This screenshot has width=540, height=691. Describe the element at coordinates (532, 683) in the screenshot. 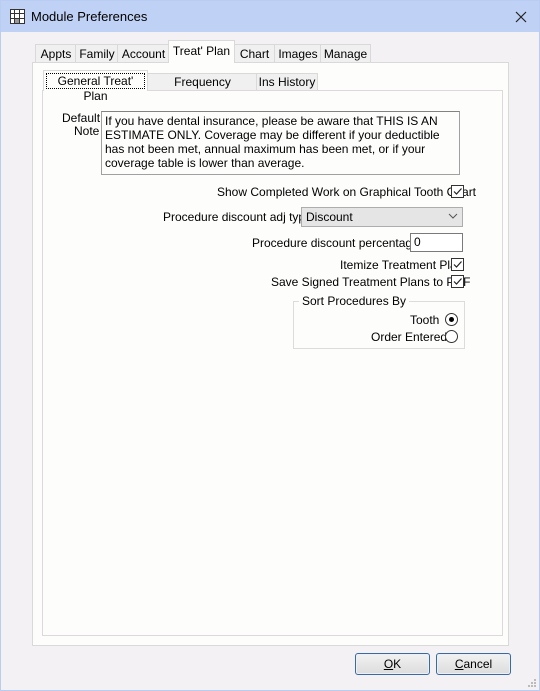

I see `resize-grip-icon` at that location.